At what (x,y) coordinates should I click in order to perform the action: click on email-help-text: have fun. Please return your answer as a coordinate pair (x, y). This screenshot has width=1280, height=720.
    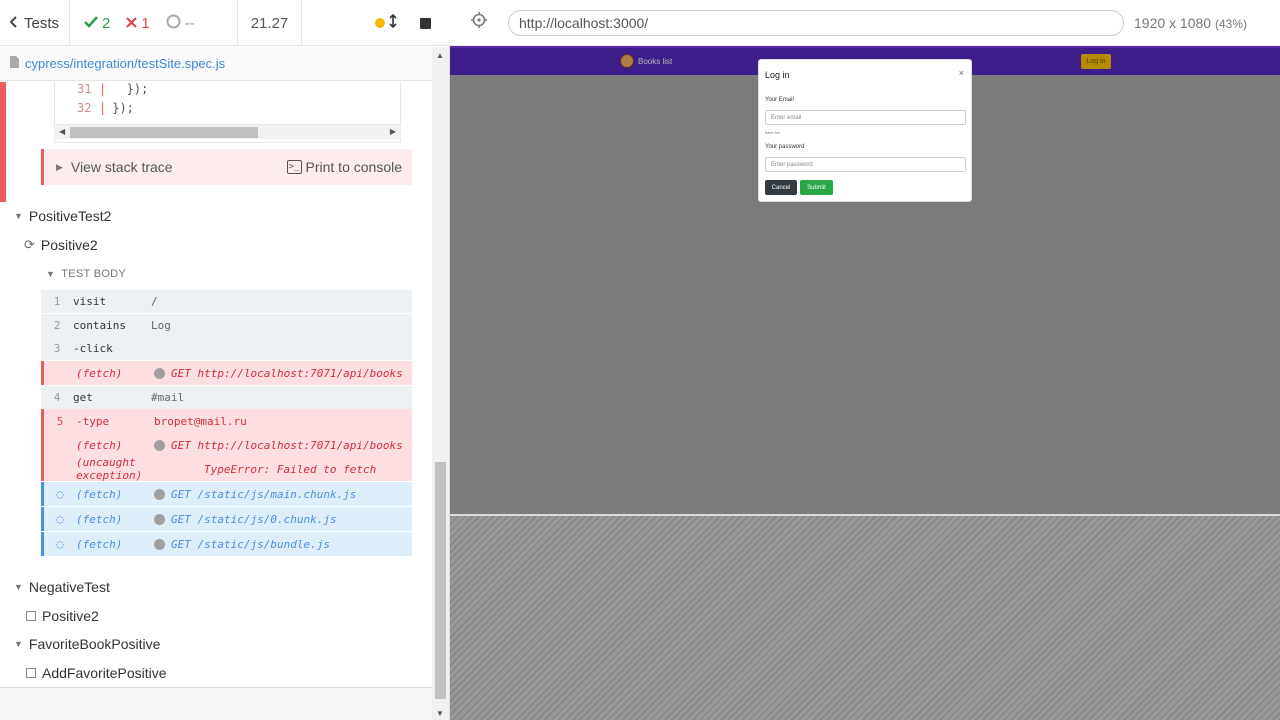
    Looking at the image, I should click on (773, 132).